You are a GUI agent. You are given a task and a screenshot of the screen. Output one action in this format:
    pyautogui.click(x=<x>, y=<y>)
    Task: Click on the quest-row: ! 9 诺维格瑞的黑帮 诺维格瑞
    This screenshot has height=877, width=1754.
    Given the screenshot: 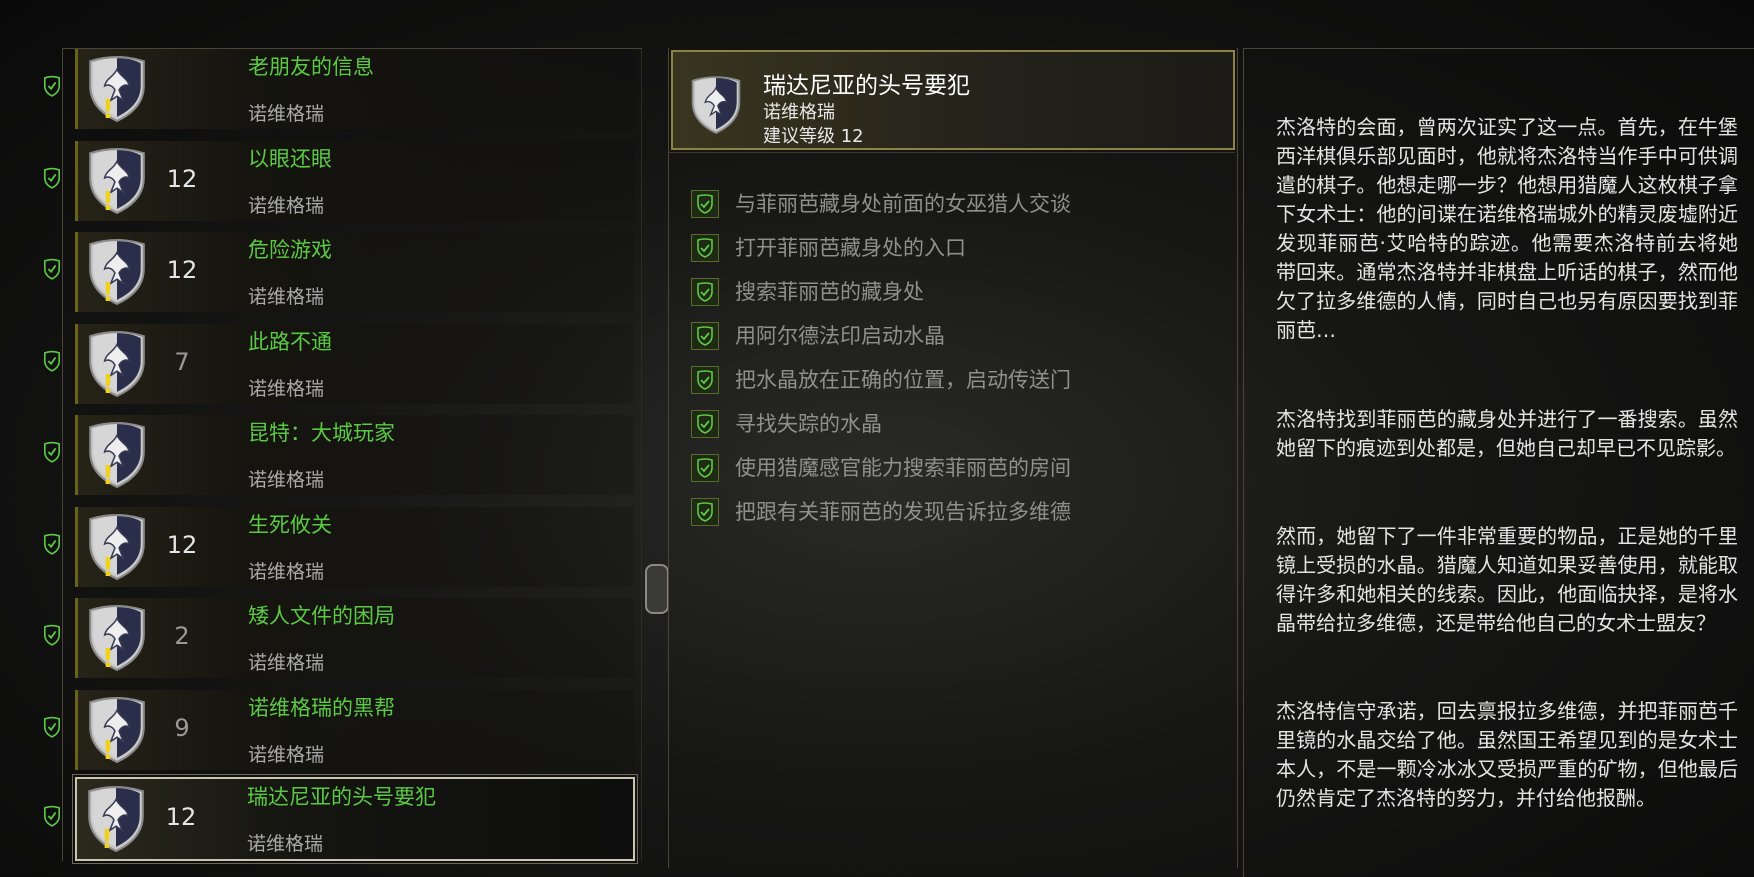 What is the action you would take?
    pyautogui.click(x=352, y=731)
    